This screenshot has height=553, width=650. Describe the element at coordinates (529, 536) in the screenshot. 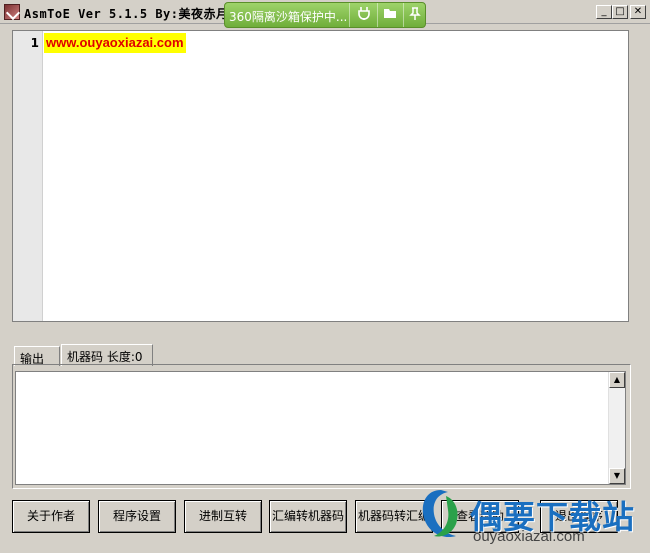

I see `watermark-url: ouyaoxiazai.com` at that location.